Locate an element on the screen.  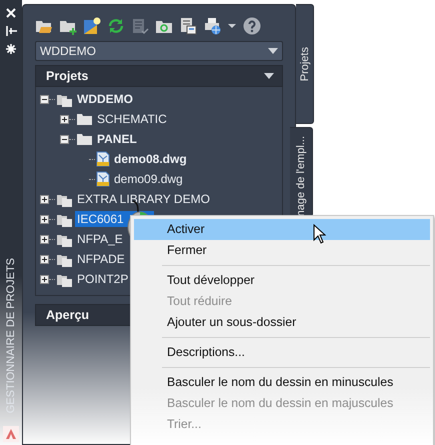
pin-icon is located at coordinates (11, 31).